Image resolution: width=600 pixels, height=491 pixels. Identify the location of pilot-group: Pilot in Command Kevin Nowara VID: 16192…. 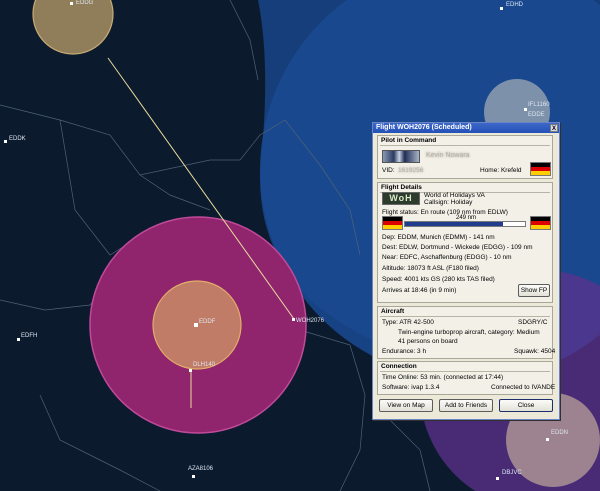
(465, 157).